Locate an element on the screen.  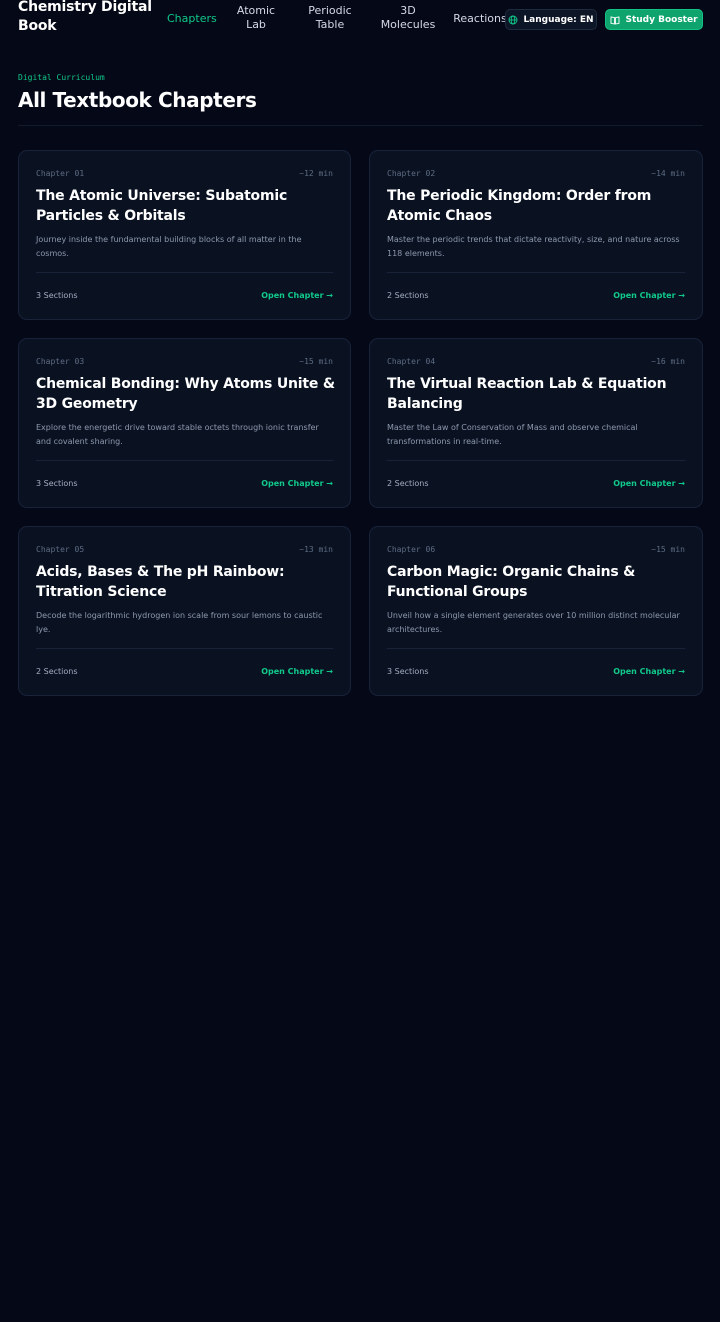
chapter-meta: Chapter 06 ~15 min is located at coordinates (536, 549).